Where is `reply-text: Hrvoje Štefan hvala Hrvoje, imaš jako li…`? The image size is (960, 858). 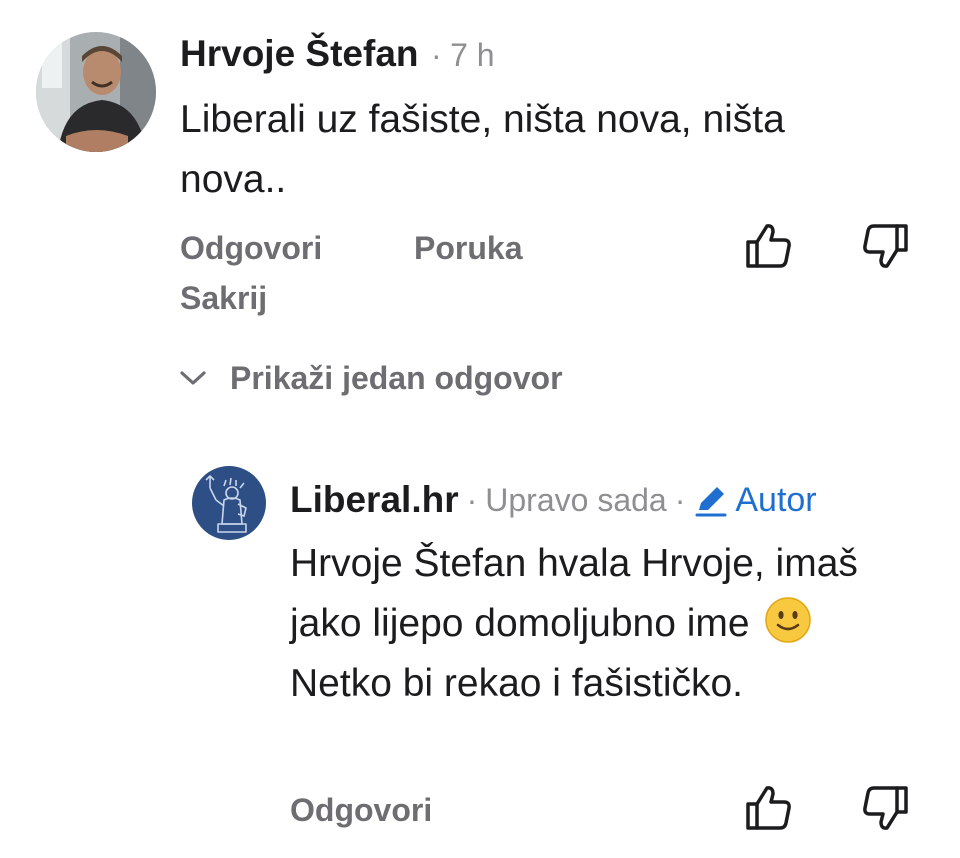
reply-text: Hrvoje Štefan hvala Hrvoje, imaš jako li… is located at coordinates (590, 624).